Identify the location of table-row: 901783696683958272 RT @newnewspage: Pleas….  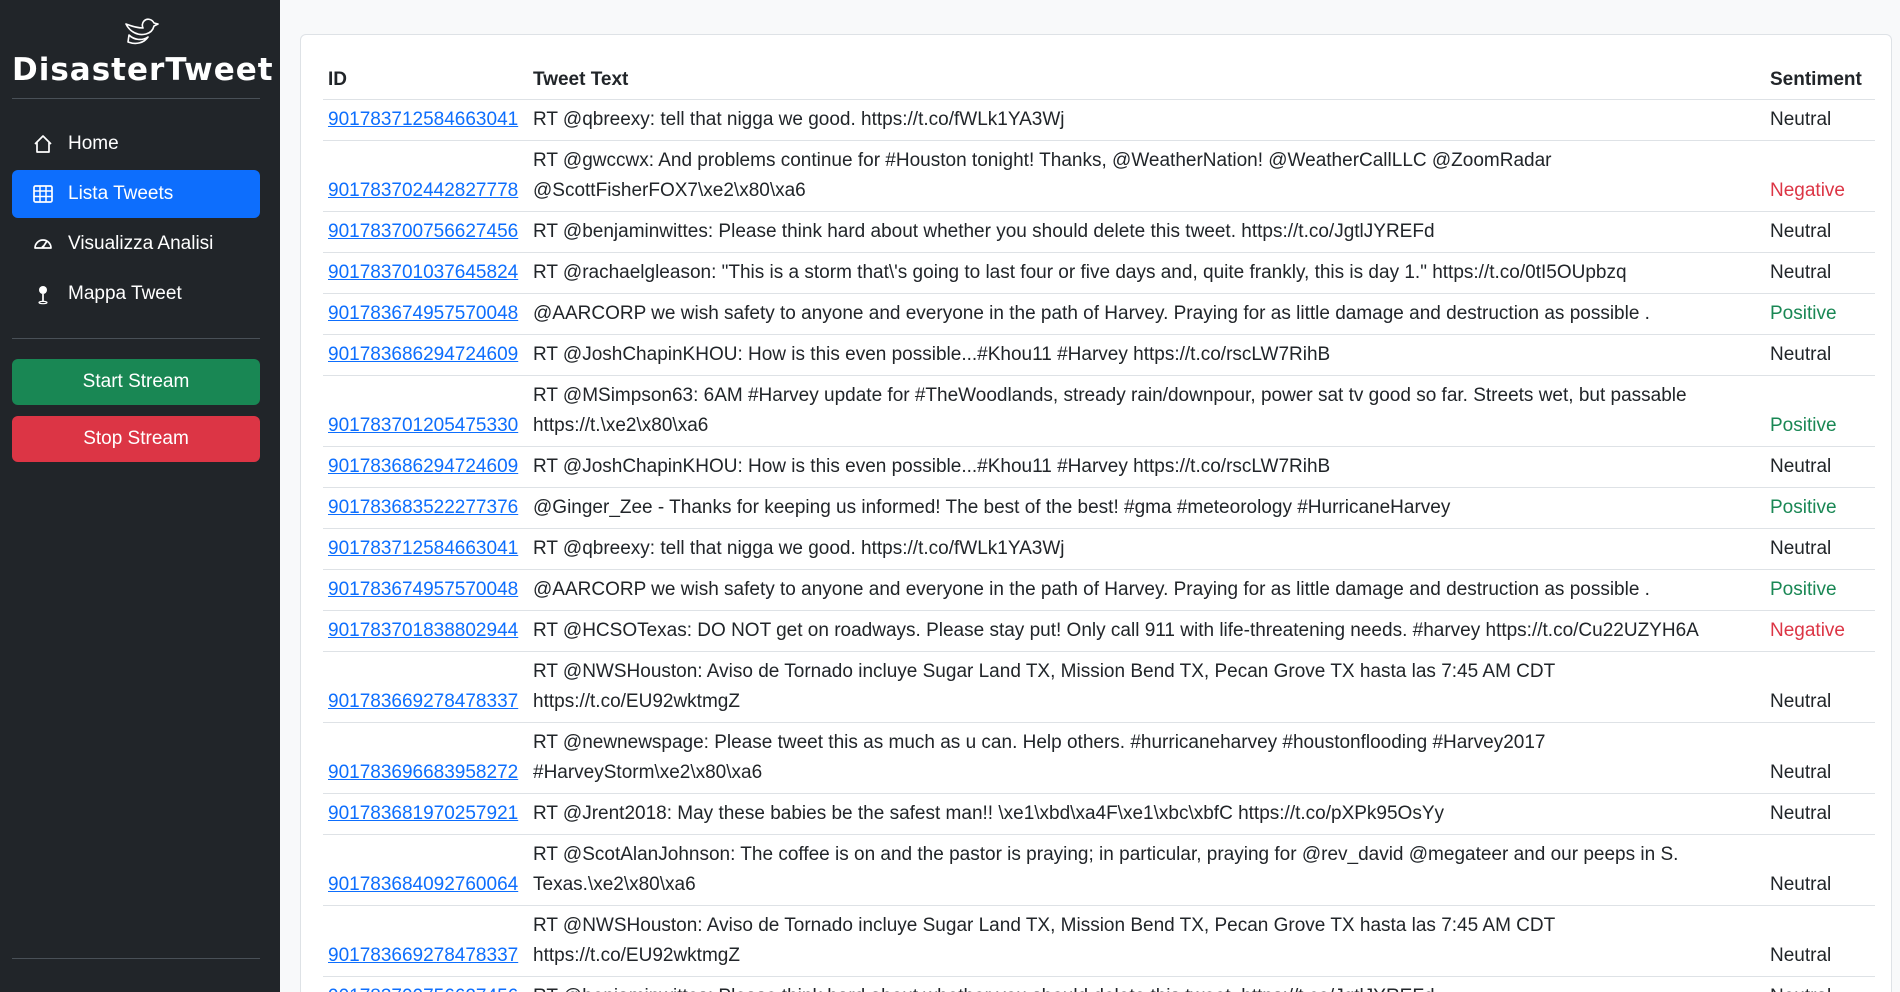
(1099, 758).